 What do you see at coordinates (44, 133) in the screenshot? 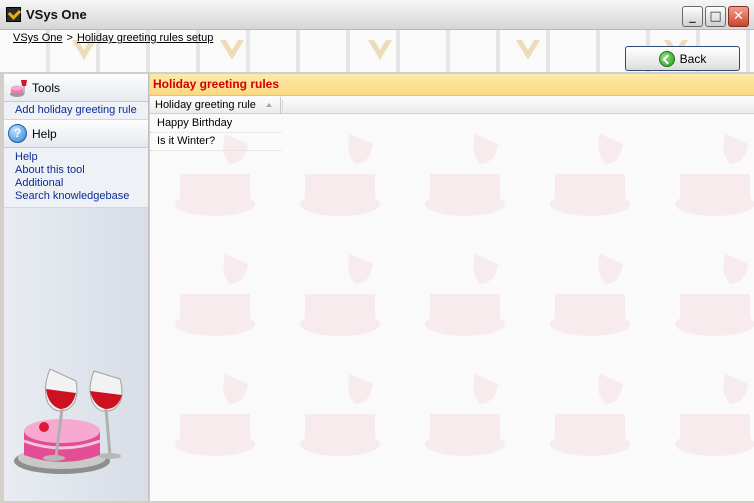
I see `help-section-title: Help` at bounding box center [44, 133].